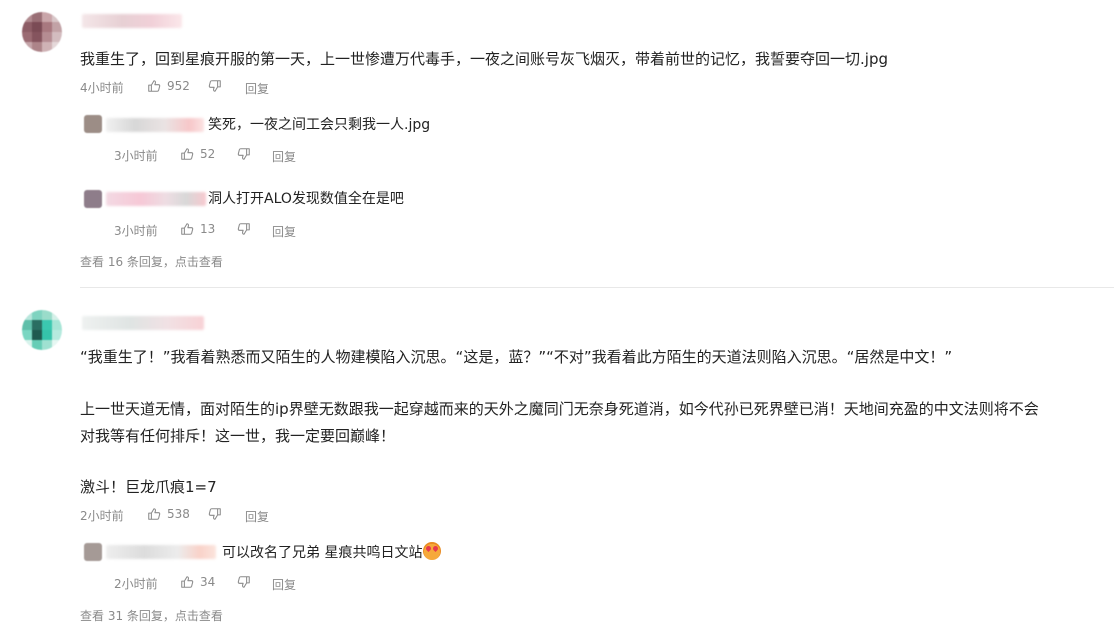 The height and width of the screenshot is (637, 1114). I want to click on view-more-replies: 查看 31 条回复，点击查看, so click(151, 615).